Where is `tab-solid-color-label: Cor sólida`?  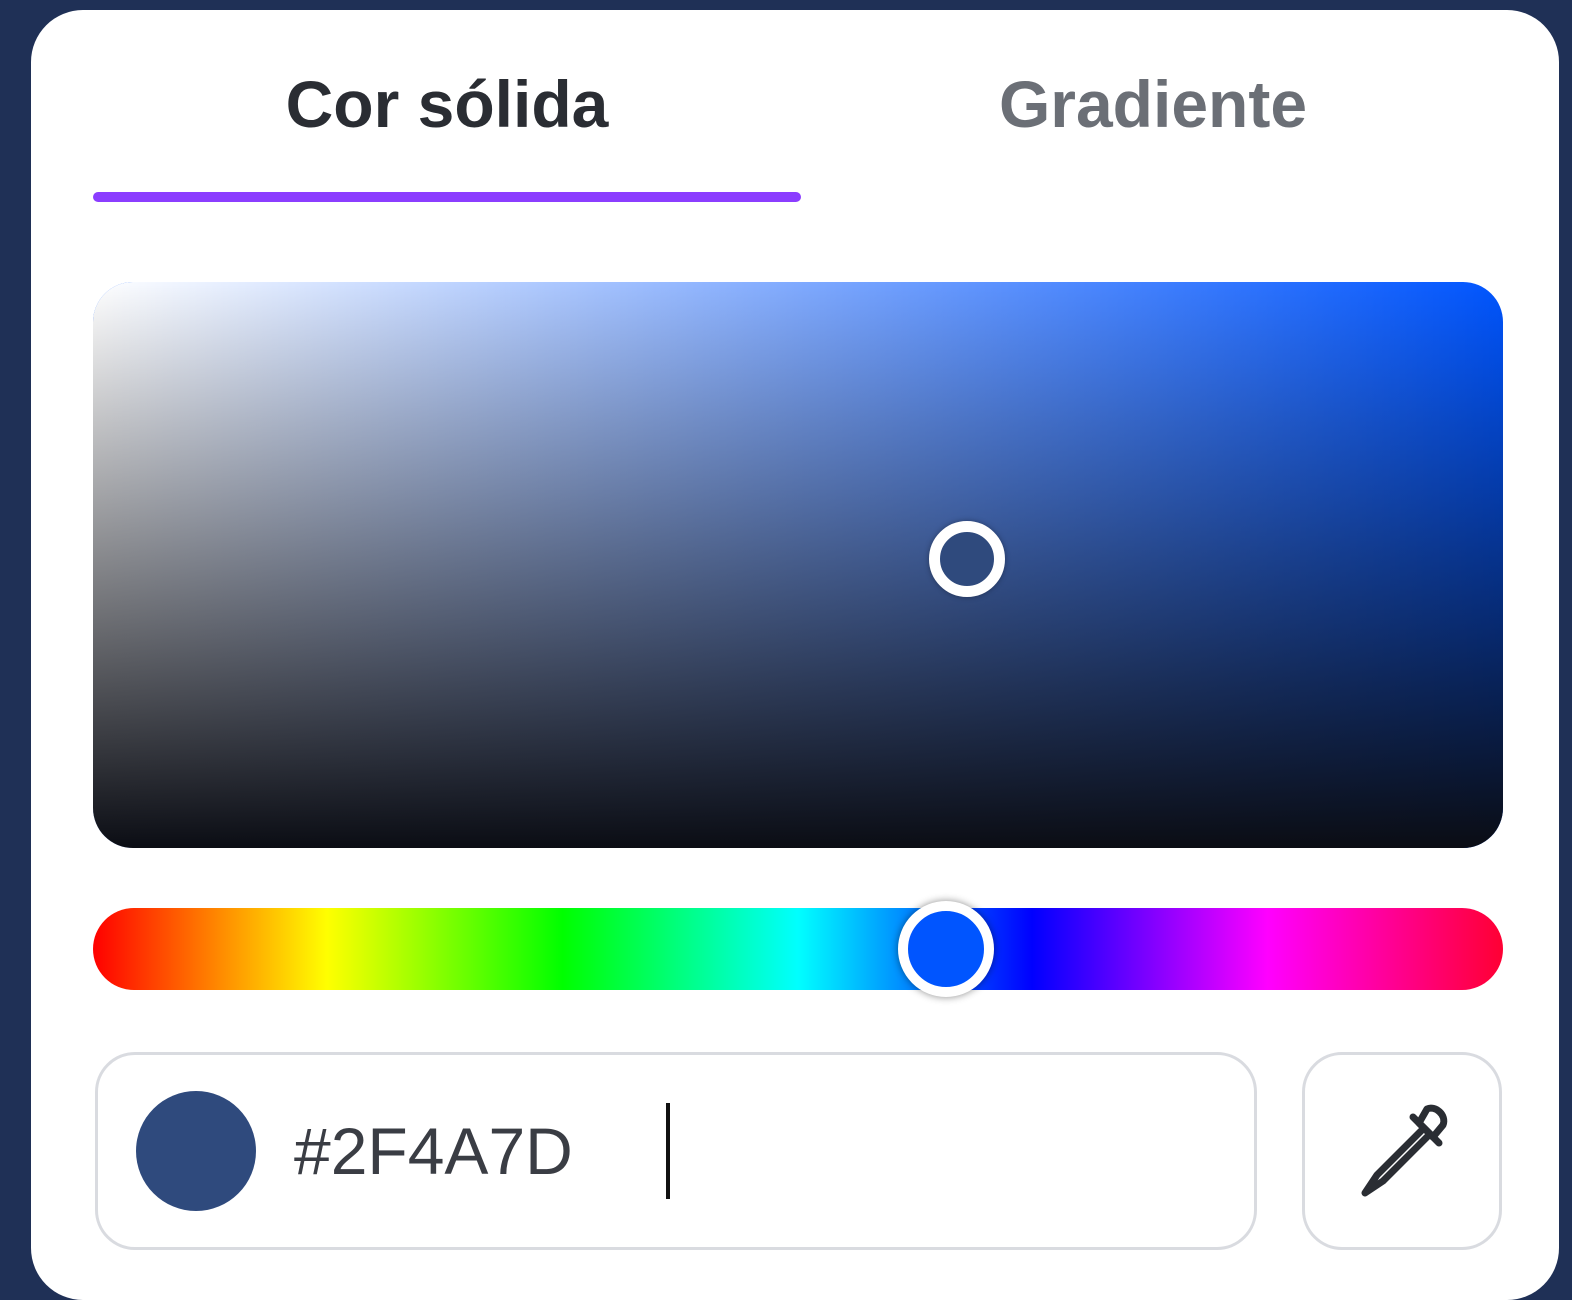
tab-solid-color-label: Cor sólida is located at coordinates (447, 104).